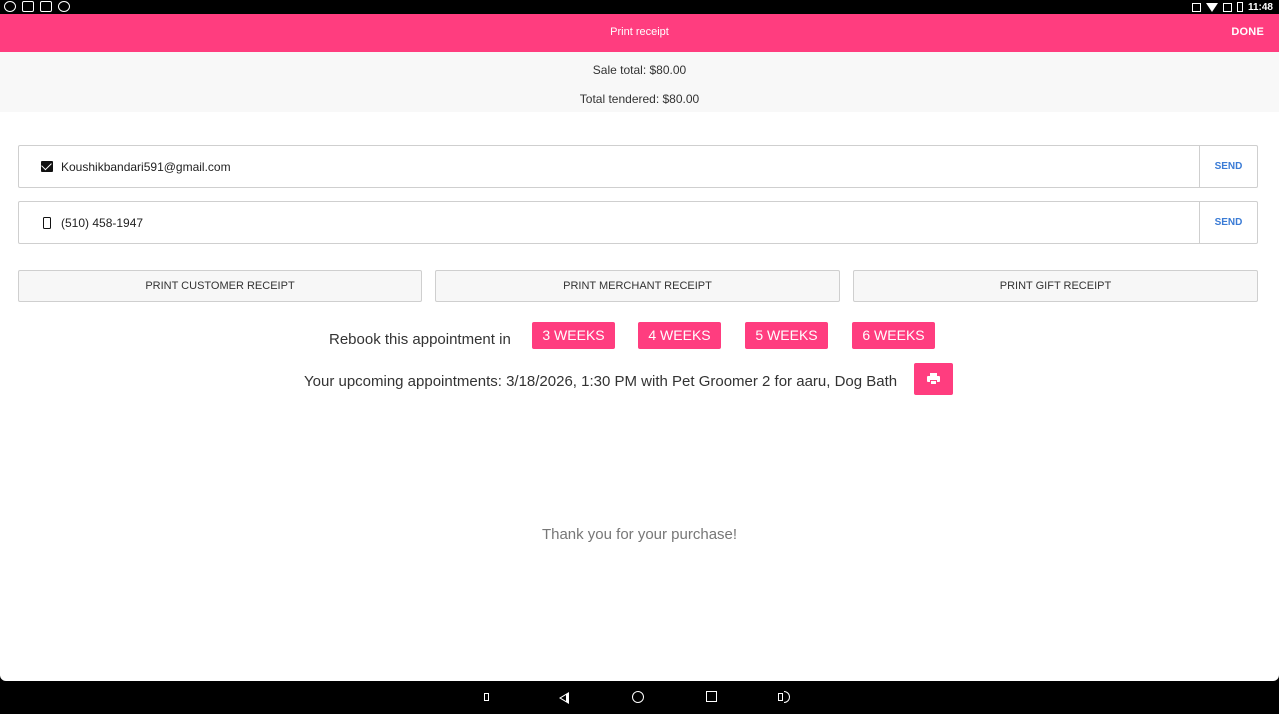 Image resolution: width=1279 pixels, height=714 pixels. Describe the element at coordinates (1228, 166) in the screenshot. I see `send-email-button: SEND` at that location.